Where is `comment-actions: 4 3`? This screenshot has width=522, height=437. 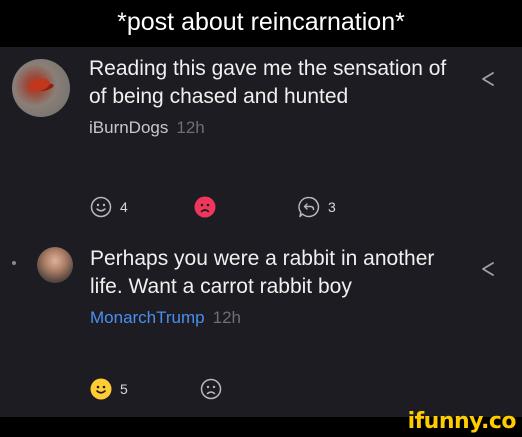
comment-actions: 4 3 is located at coordinates (261, 207).